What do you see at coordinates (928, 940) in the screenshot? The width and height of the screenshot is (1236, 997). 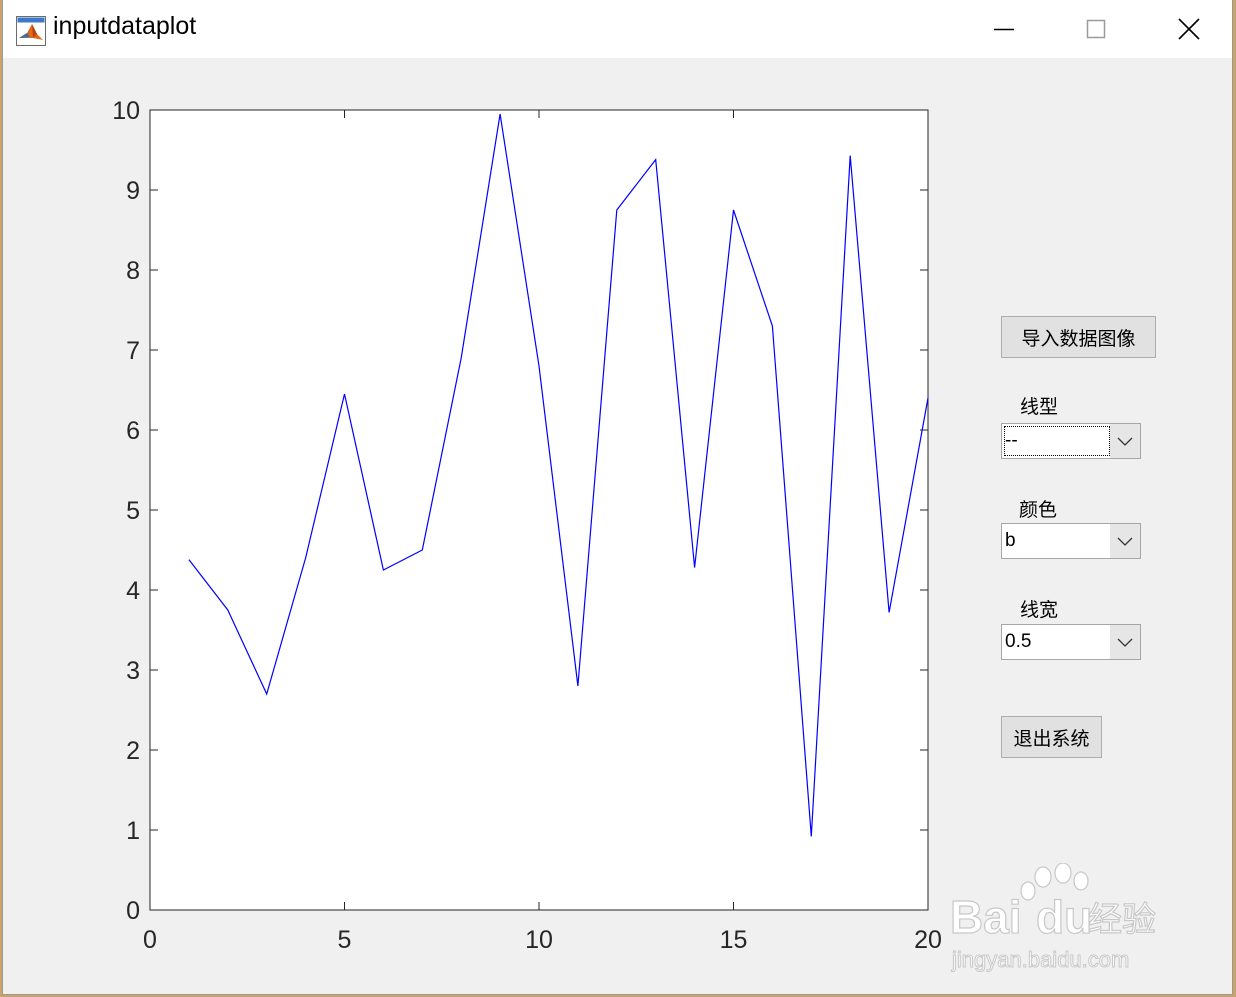 I see `x-tick-label: 20` at bounding box center [928, 940].